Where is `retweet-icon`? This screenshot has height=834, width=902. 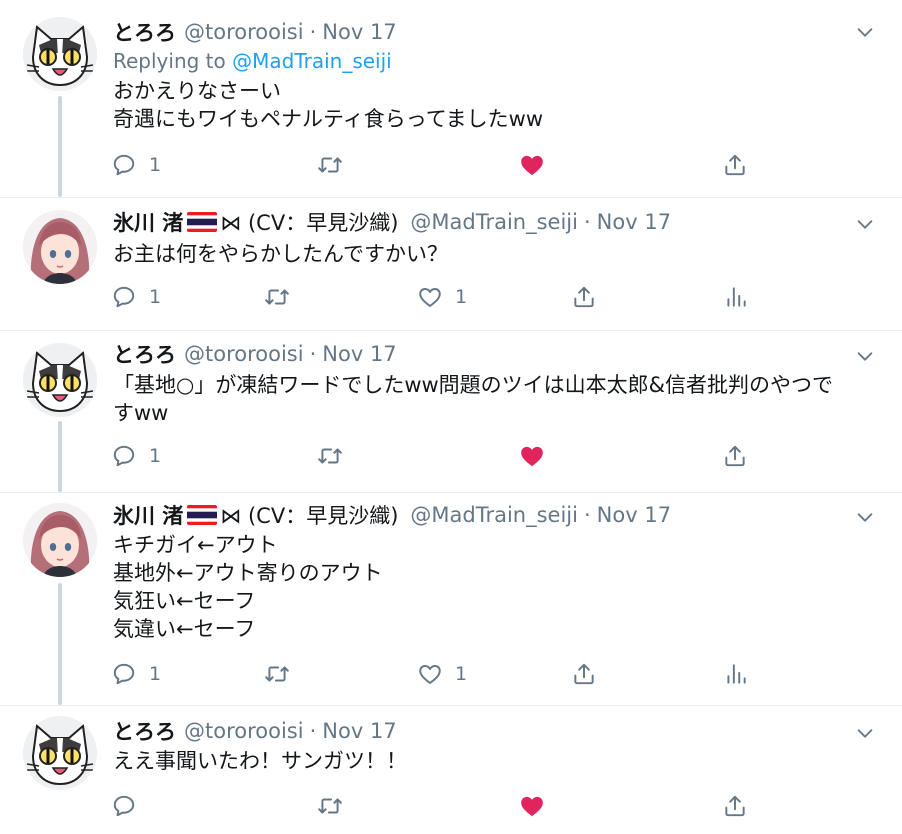 retweet-icon is located at coordinates (330, 806).